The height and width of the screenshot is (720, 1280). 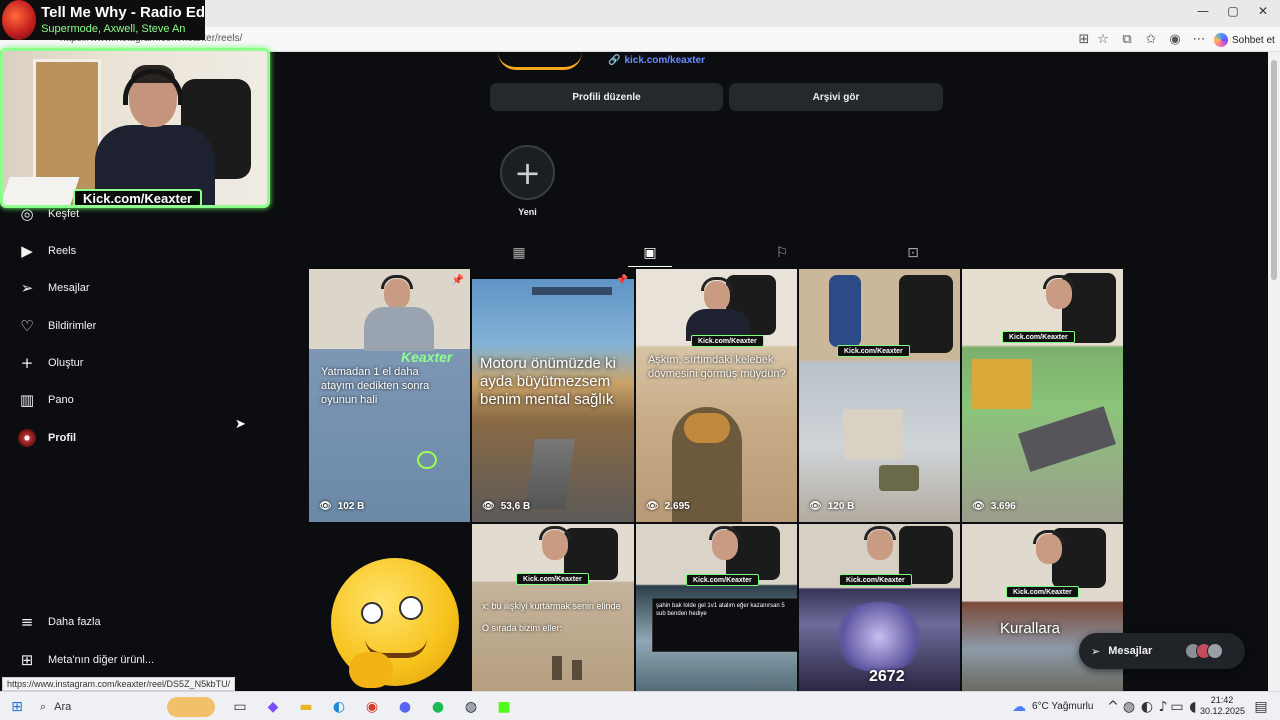 I want to click on tagged-icon: ⊡, so click(x=913, y=253).